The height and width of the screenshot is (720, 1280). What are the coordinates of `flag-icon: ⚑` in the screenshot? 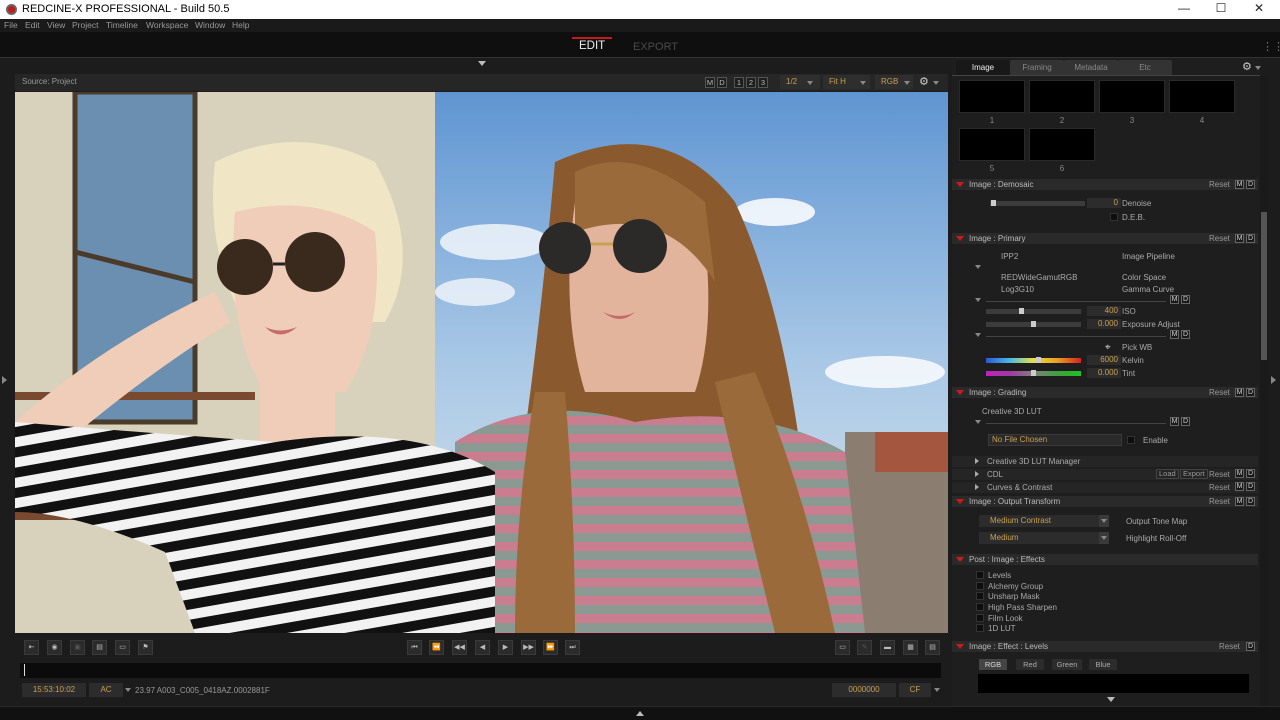 It's located at (145, 647).